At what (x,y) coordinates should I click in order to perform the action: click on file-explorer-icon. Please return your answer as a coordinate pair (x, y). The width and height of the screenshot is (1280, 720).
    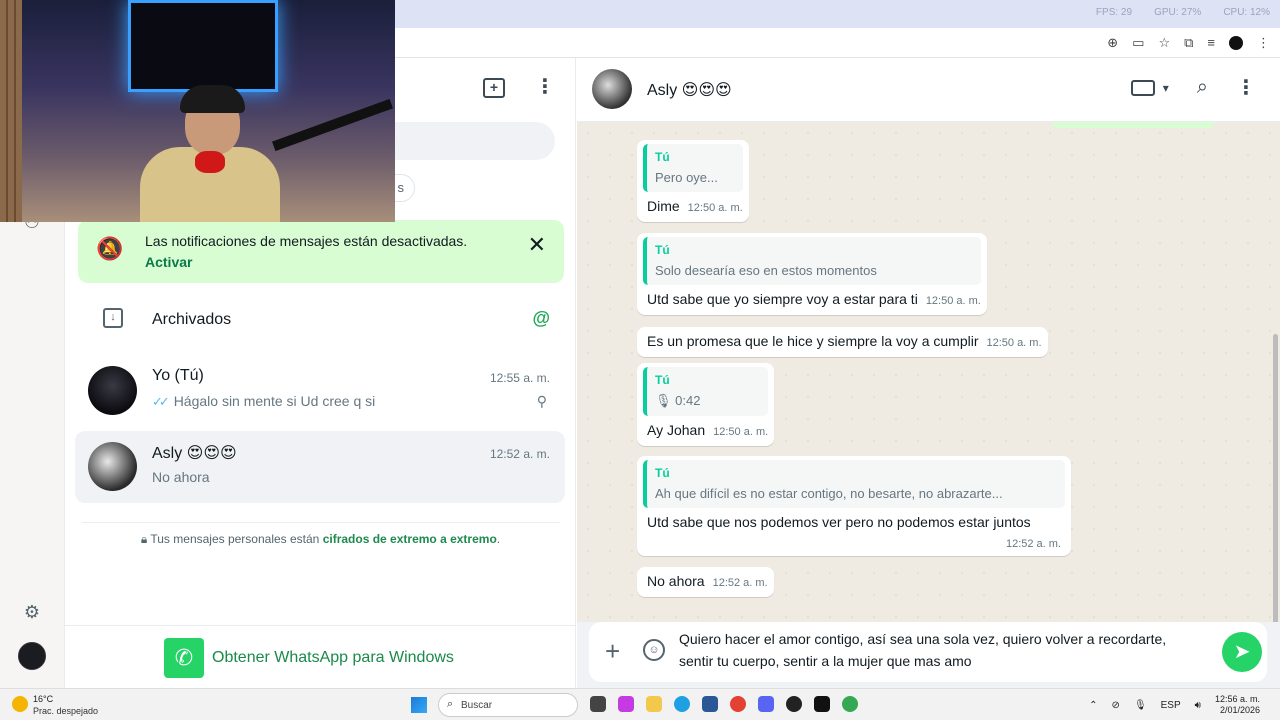
    Looking at the image, I should click on (654, 704).